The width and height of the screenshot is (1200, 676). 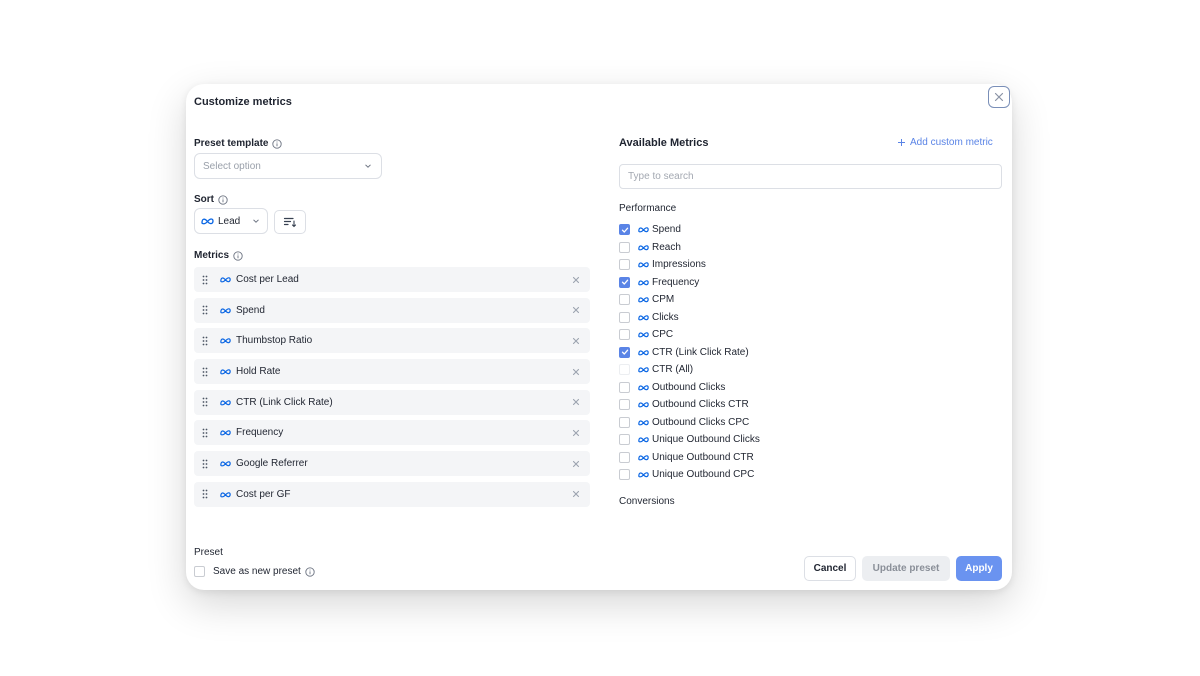 What do you see at coordinates (700, 352) in the screenshot?
I see `available-metric-label: CTR (Link Click Rate)` at bounding box center [700, 352].